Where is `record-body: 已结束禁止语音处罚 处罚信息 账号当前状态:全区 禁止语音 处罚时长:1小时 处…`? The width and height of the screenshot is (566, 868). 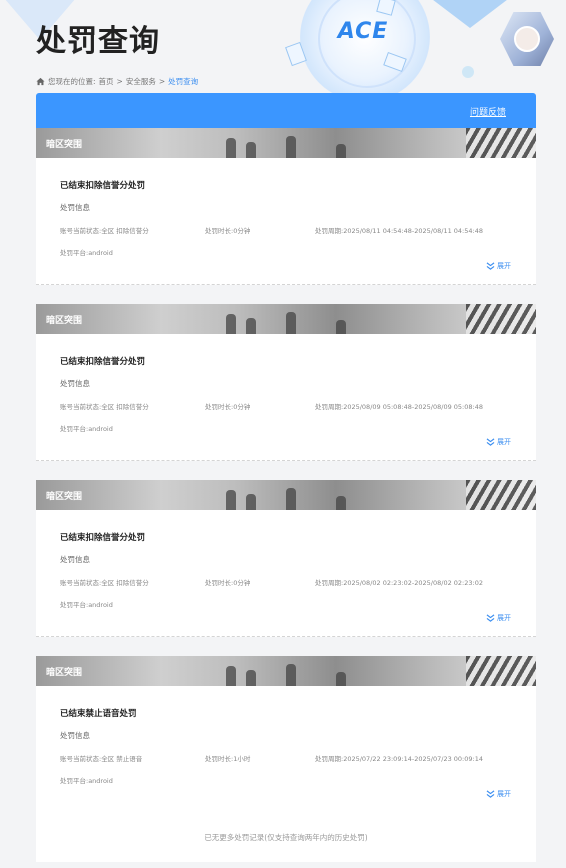 record-body: 已结束禁止语音处罚 处罚信息 账号当前状态:全区 禁止语音 处罚时长:1小时 处… is located at coordinates (286, 749).